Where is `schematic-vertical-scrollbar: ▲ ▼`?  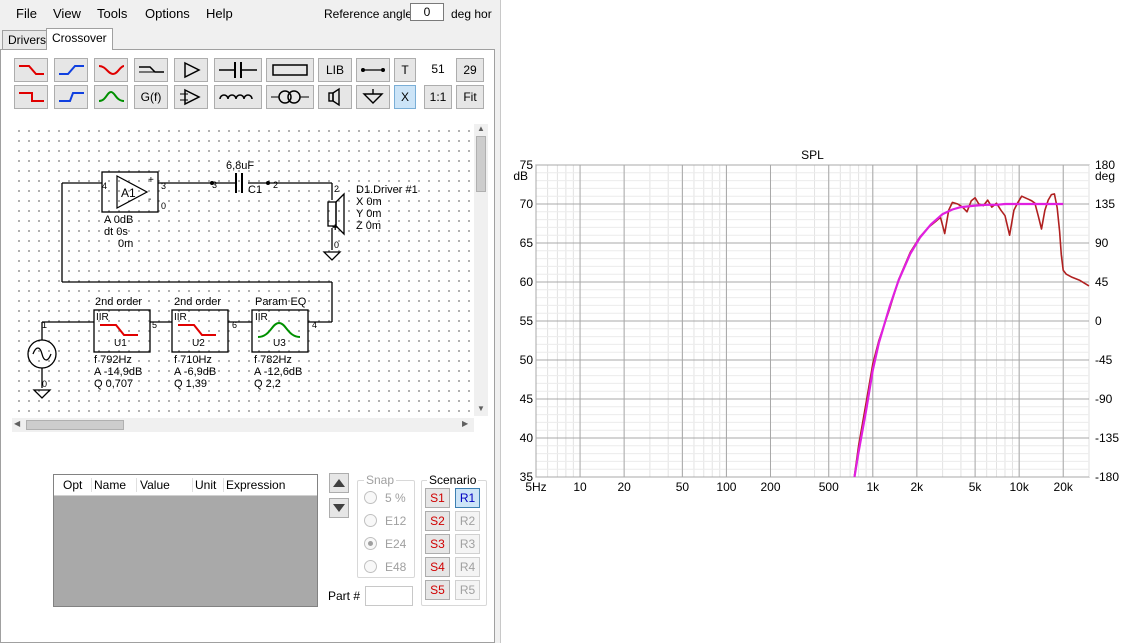
schematic-vertical-scrollbar: ▲ ▼ is located at coordinates (481, 270).